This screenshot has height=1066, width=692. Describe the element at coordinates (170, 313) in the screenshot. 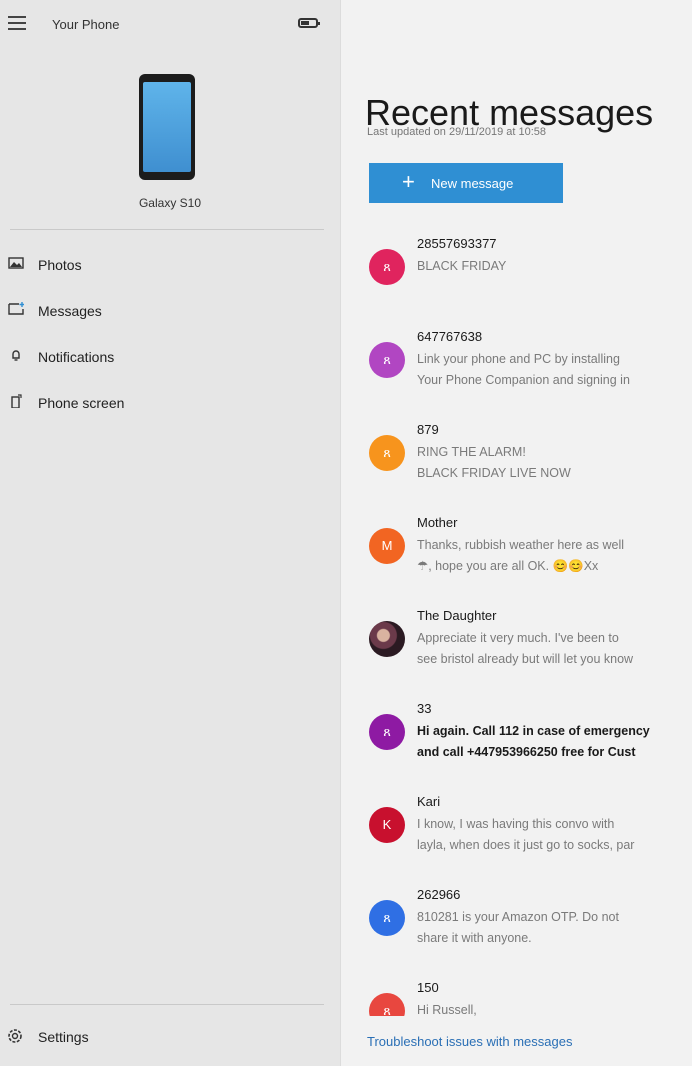

I see `sidebar-item-messages: Messages` at that location.